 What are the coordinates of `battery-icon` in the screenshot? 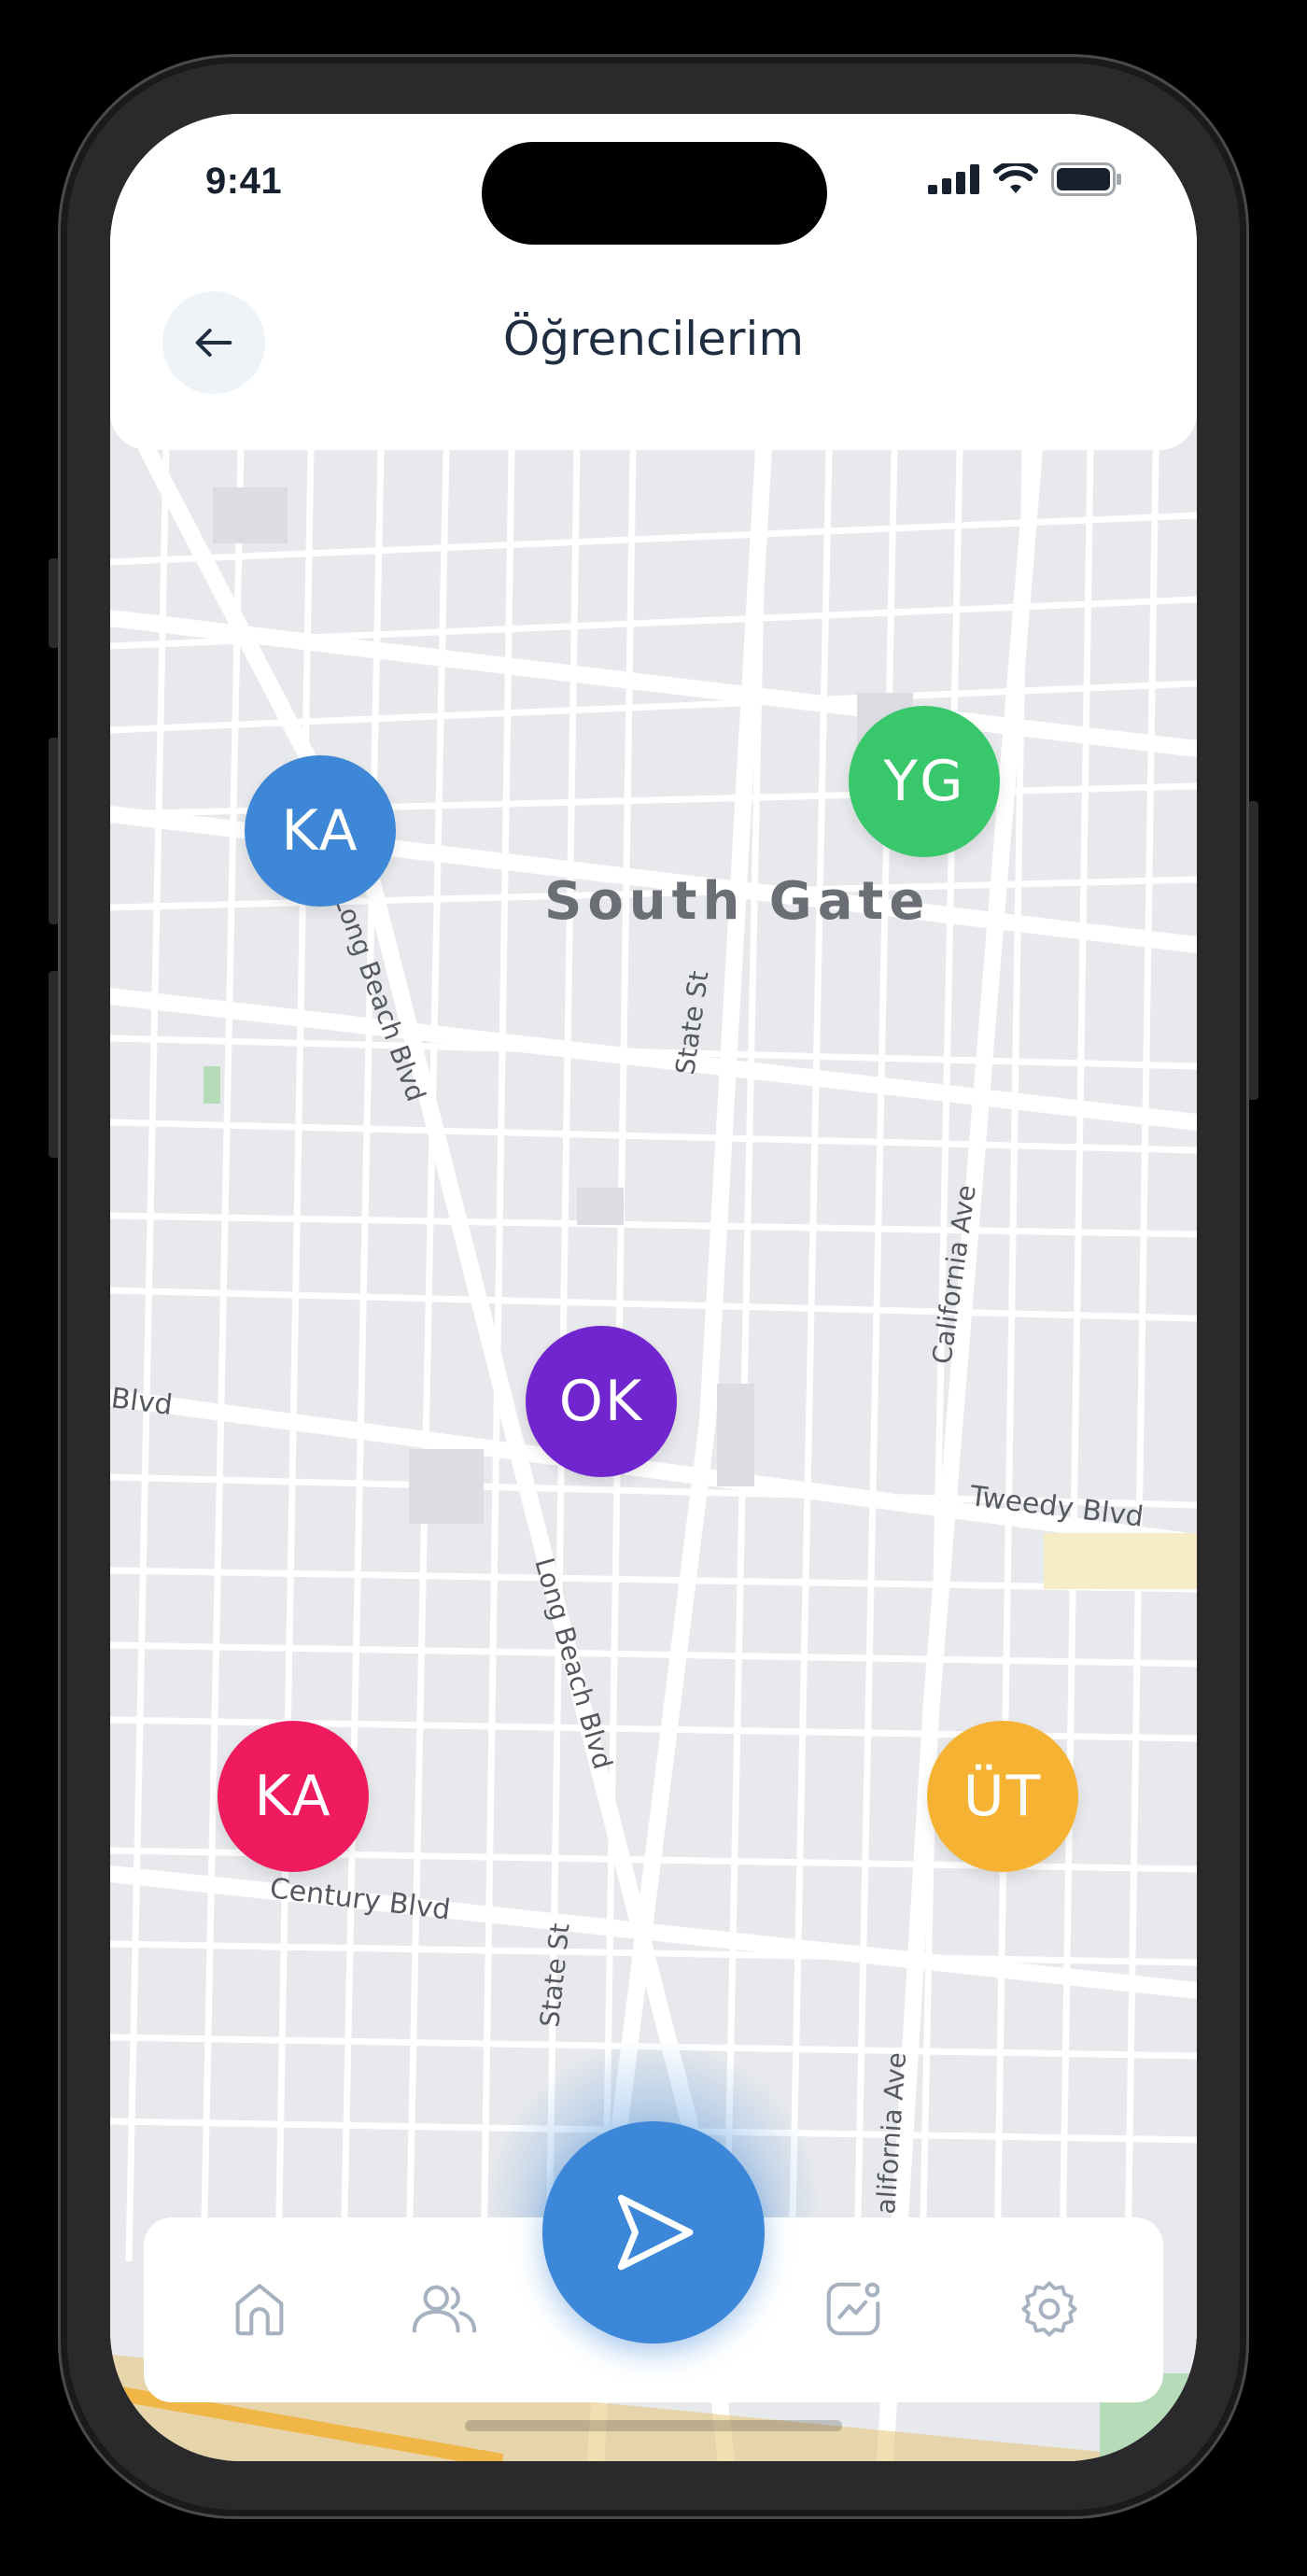 It's located at (1086, 179).